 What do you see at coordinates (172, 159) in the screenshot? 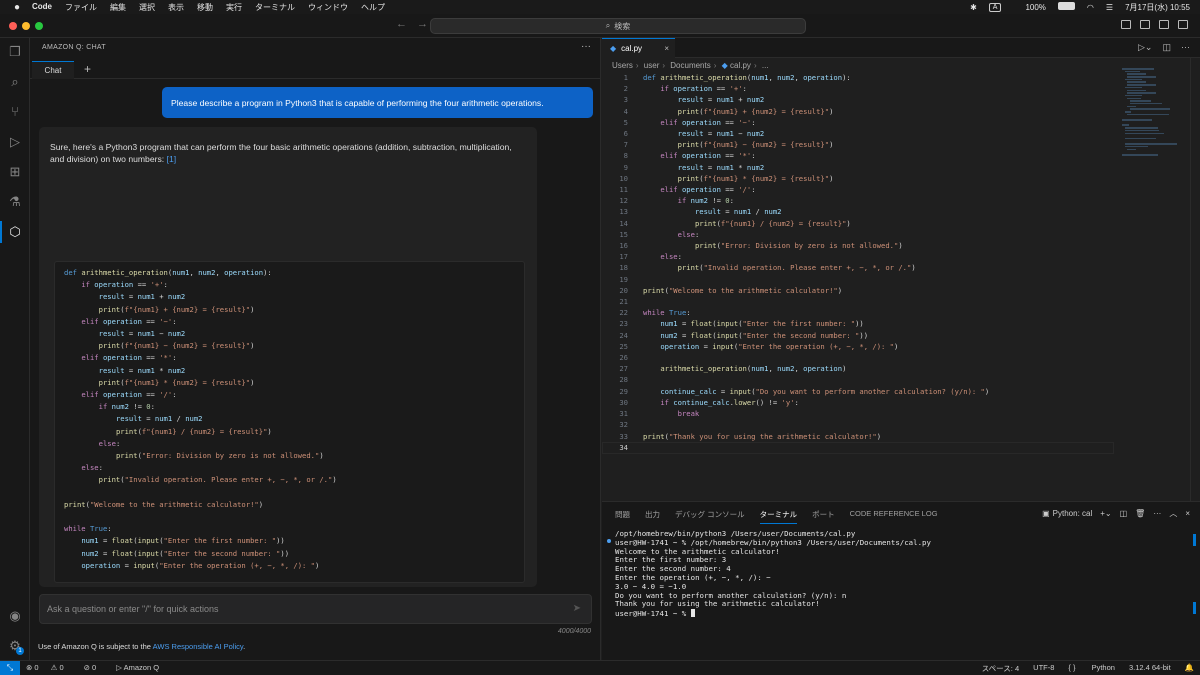
I see `reference-link: [1]` at bounding box center [172, 159].